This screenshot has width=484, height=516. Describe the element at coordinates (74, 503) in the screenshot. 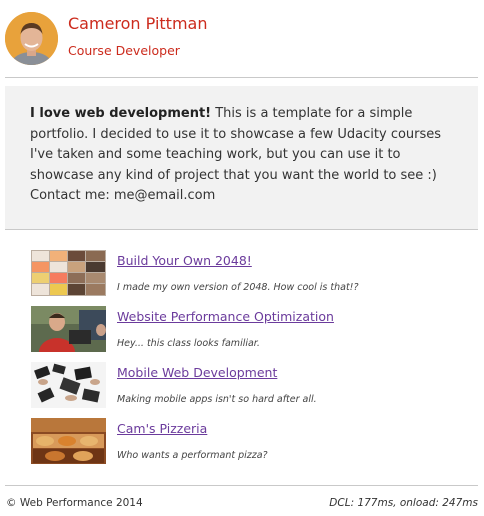

I see `footer-copyright: © Web Performance 2014` at that location.